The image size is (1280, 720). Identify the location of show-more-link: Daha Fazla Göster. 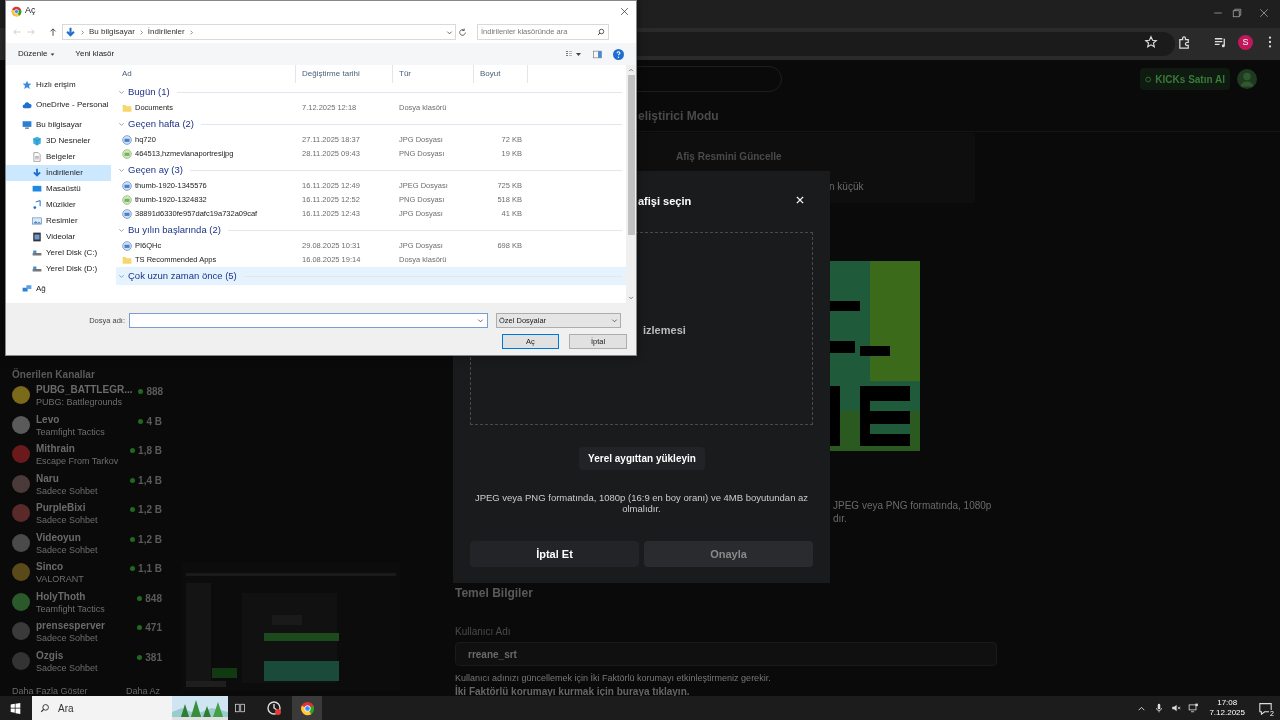
(50, 692).